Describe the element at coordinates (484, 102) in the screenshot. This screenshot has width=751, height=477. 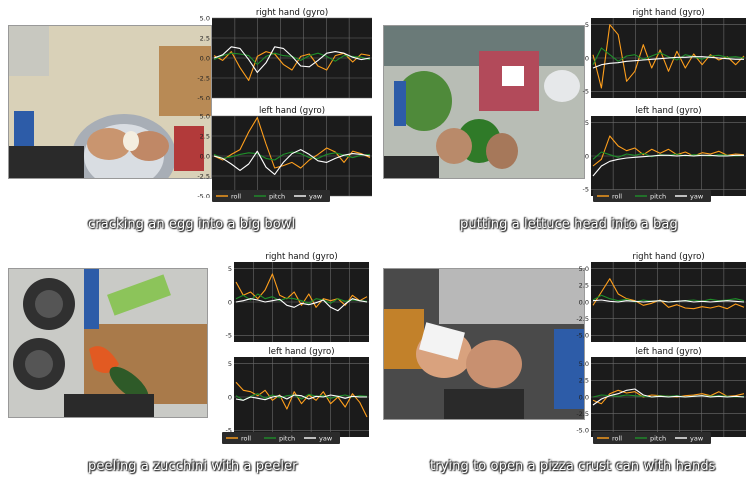
I see `lettuce-bag-photo` at that location.